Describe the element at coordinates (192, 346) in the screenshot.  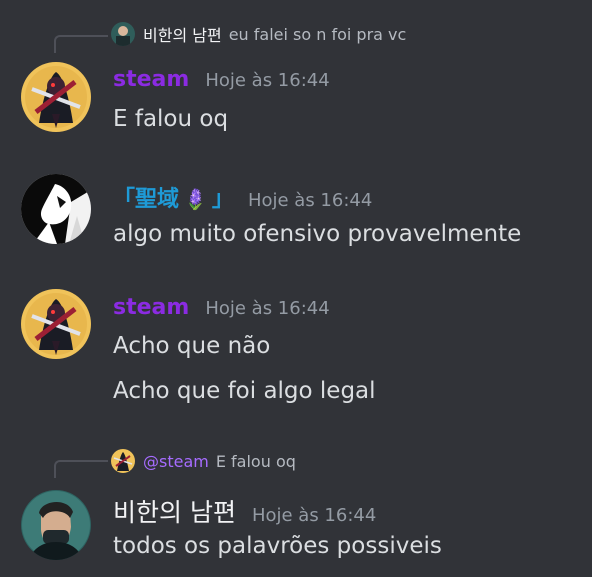
I see `message-text: Acho que não` at that location.